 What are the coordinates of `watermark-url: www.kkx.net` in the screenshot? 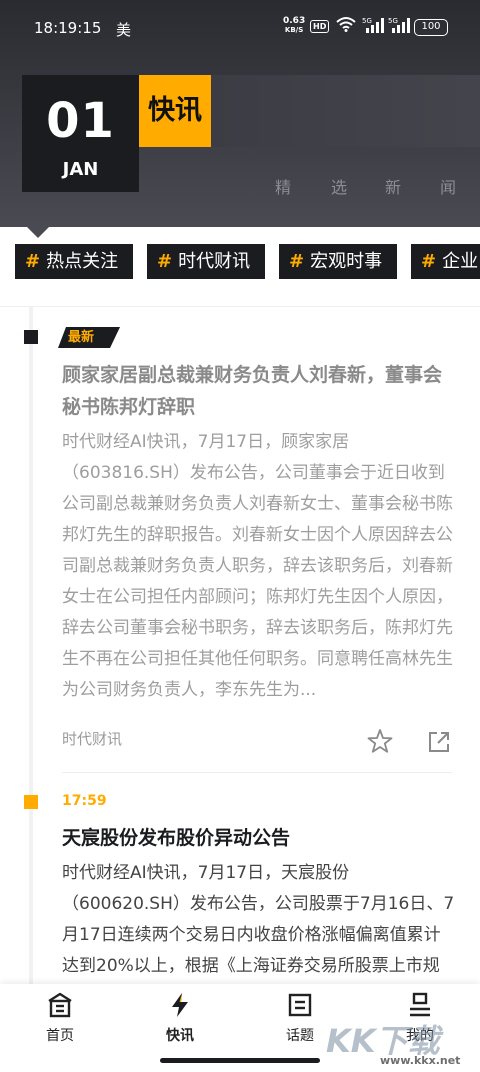 It's located at (420, 1060).